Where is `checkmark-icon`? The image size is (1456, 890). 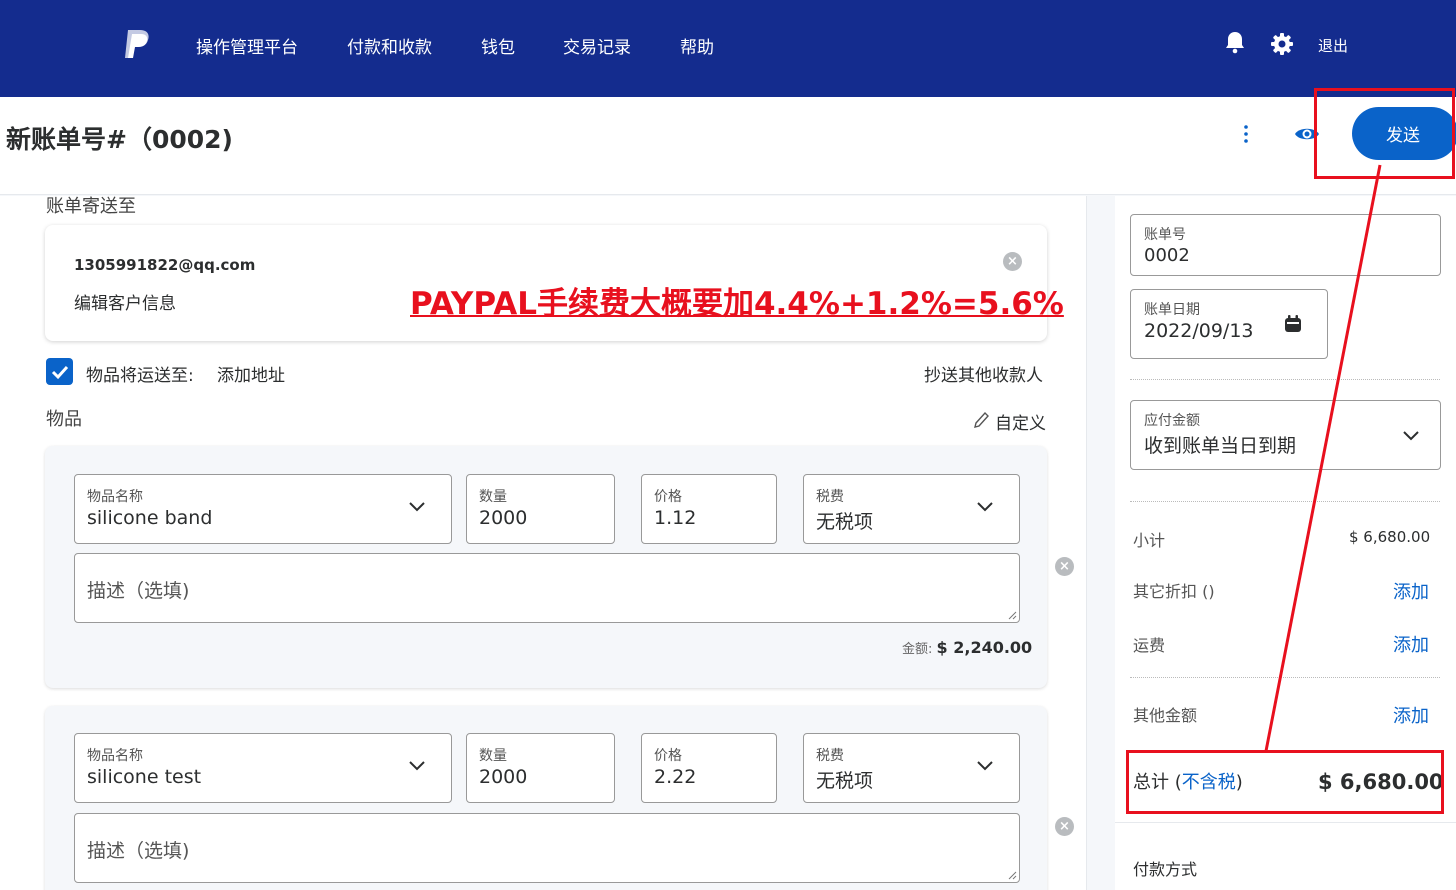
checkmark-icon is located at coordinates (60, 372).